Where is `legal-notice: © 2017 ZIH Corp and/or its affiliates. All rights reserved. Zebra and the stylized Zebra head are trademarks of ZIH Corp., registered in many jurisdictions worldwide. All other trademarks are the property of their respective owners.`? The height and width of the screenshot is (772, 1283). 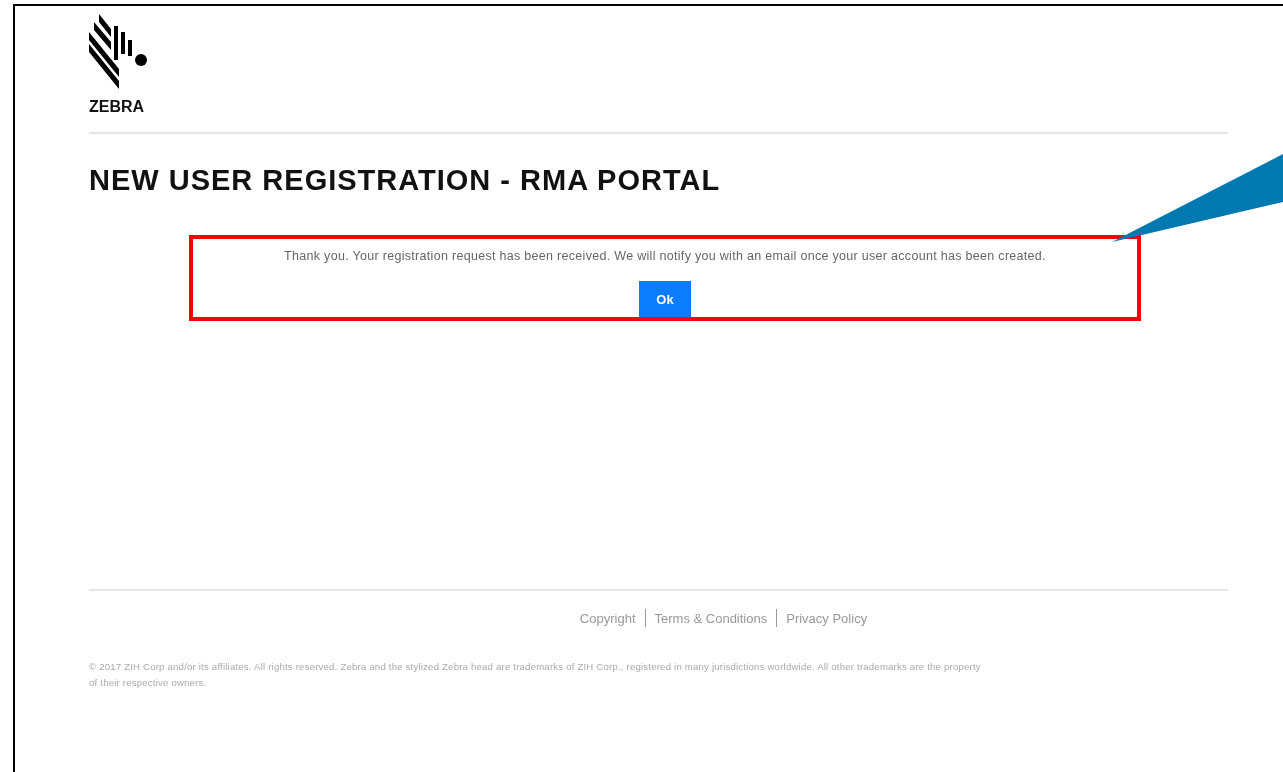 legal-notice: © 2017 ZIH Corp and/or its affiliates. All rights reserved. Zebra and the stylized Zebra head are trademarks of ZIH Corp., registered in many jurisdictions worldwide. All other trademarks are the property of their respective owners. is located at coordinates (535, 675).